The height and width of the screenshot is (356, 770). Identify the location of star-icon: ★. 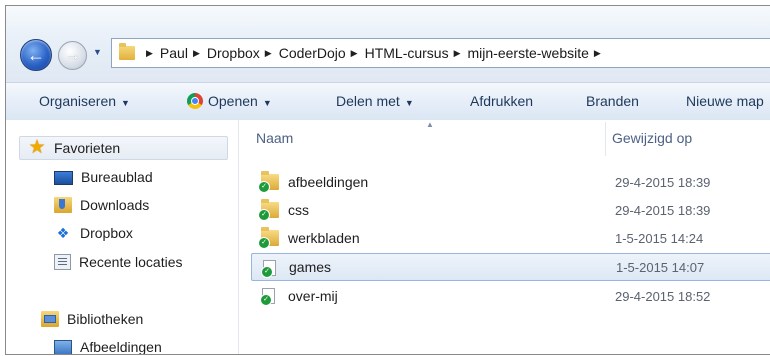
(37, 147).